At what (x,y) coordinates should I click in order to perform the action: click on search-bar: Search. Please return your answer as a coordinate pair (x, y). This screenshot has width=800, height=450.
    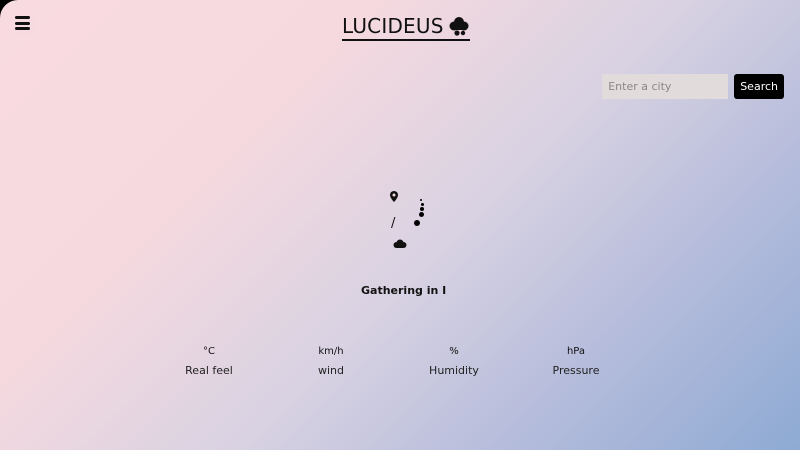
    Looking at the image, I should click on (693, 86).